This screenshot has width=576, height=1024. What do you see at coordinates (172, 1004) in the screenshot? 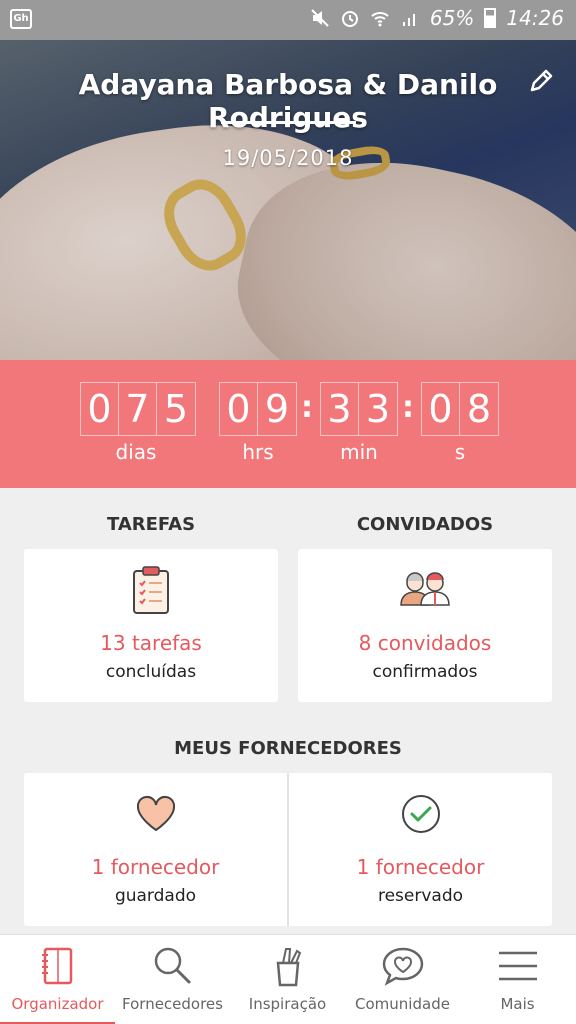
I see `nav-label: Fornecedores` at bounding box center [172, 1004].